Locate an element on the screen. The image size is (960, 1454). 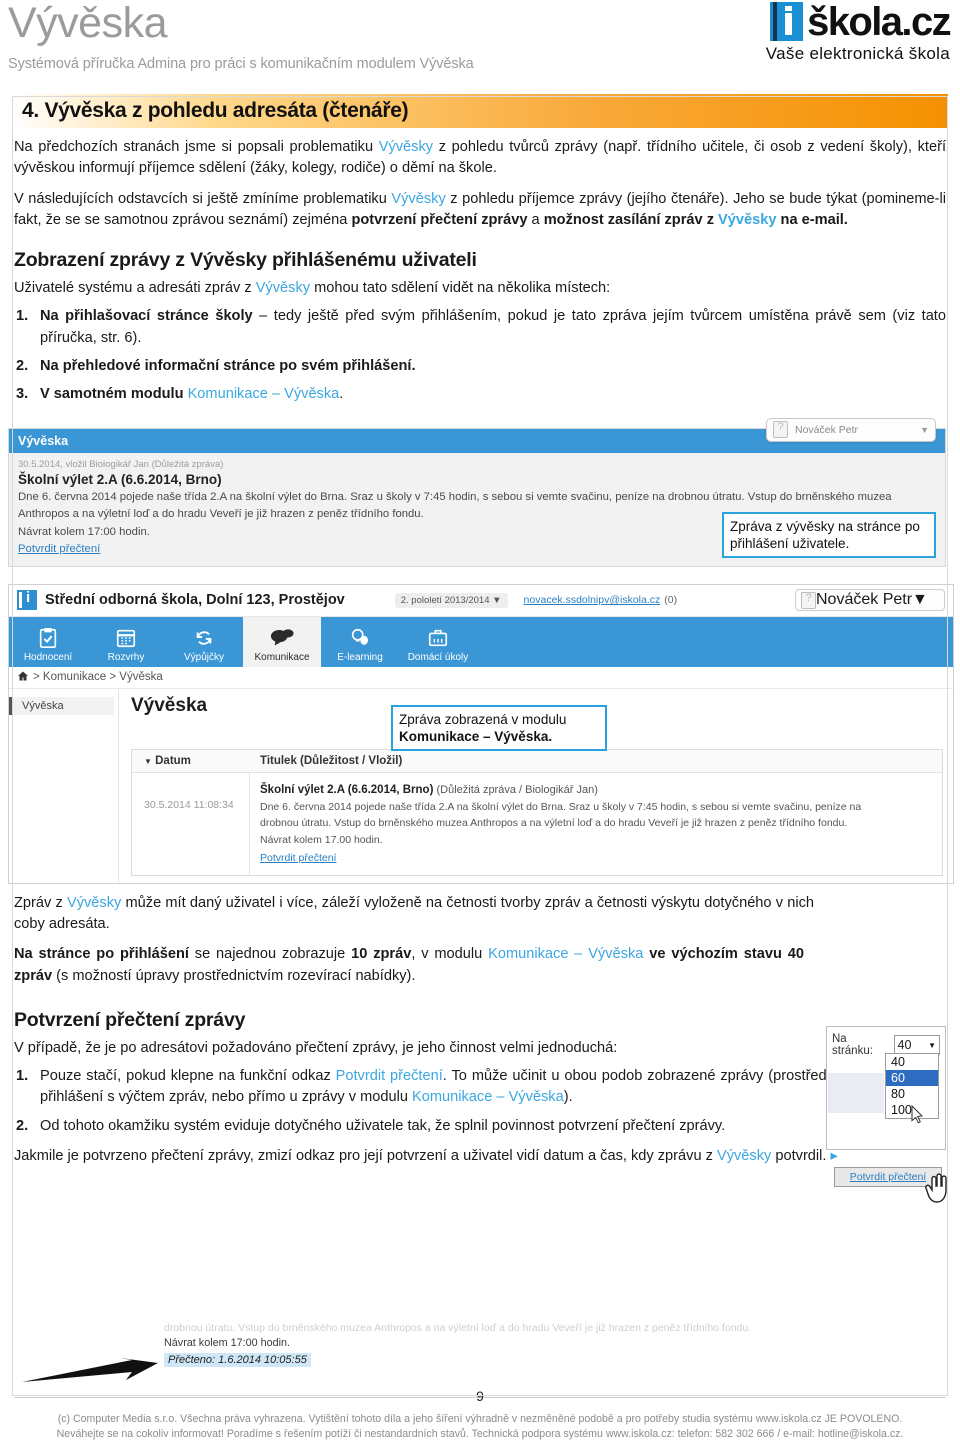
per-page-select: 40 ▼ is located at coordinates (916, 1045).